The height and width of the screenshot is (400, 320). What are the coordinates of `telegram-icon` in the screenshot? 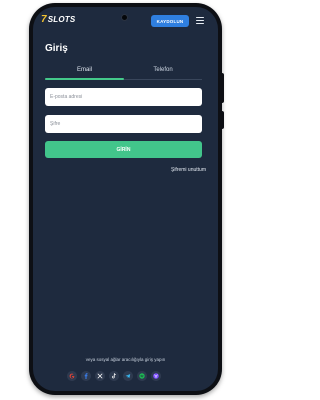 It's located at (128, 376).